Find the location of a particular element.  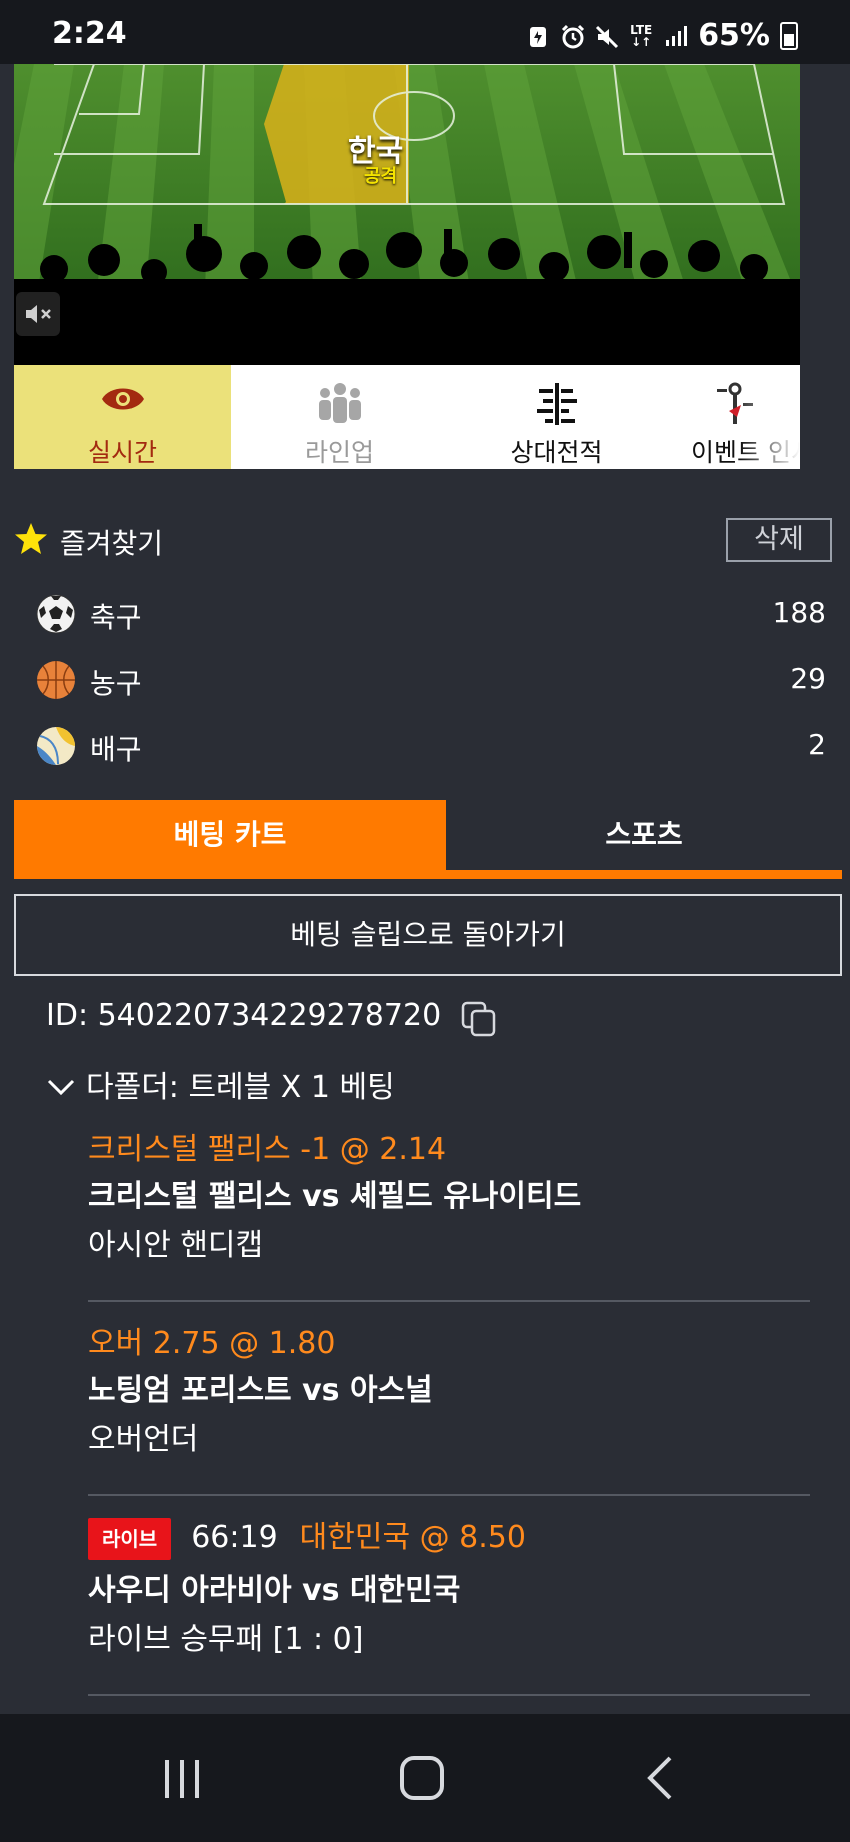

status-icons: LTE ↓↑ 65% is located at coordinates (662, 35).